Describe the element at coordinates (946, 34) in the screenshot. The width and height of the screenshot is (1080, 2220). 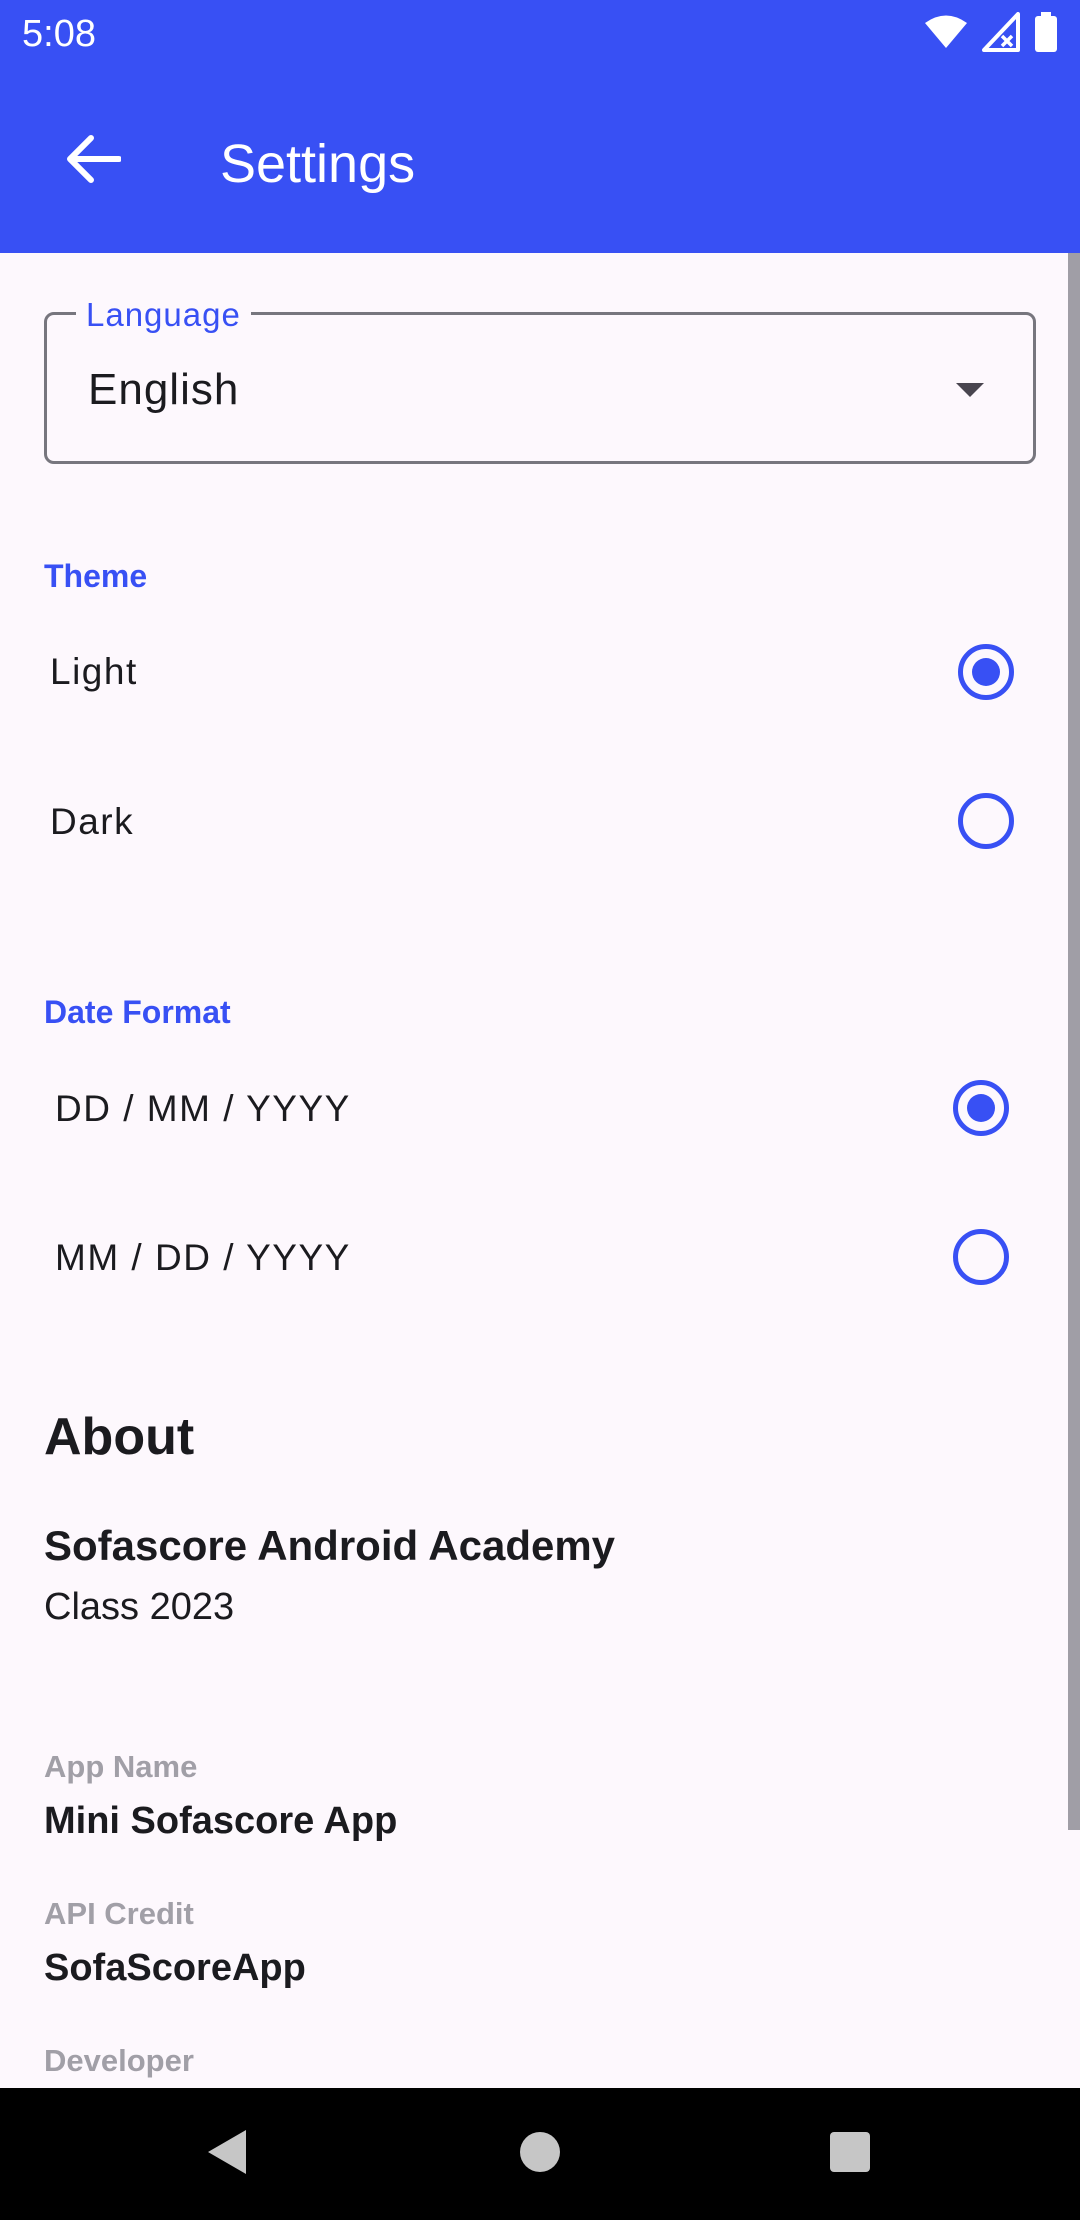
I see `wifi-icon` at that location.